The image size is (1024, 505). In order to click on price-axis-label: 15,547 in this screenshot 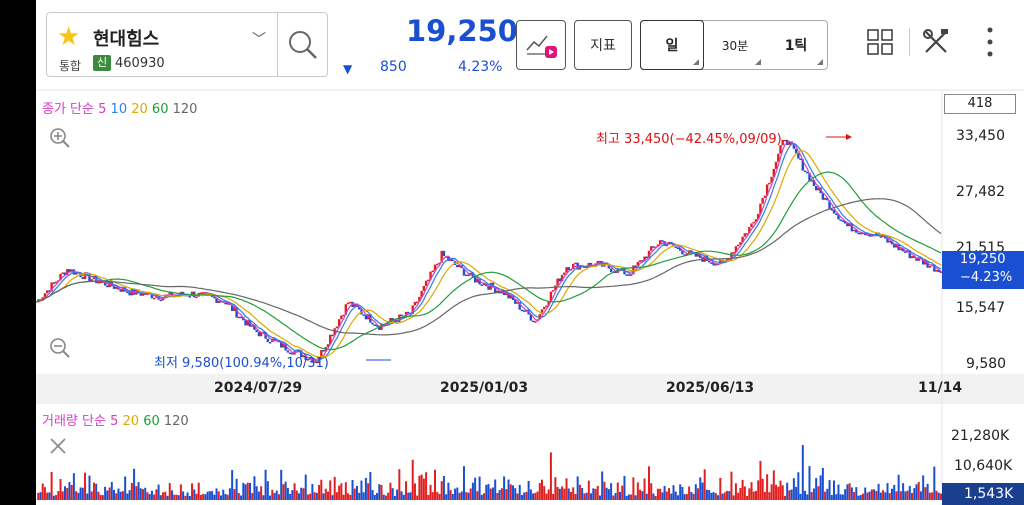, I will do `click(980, 308)`.